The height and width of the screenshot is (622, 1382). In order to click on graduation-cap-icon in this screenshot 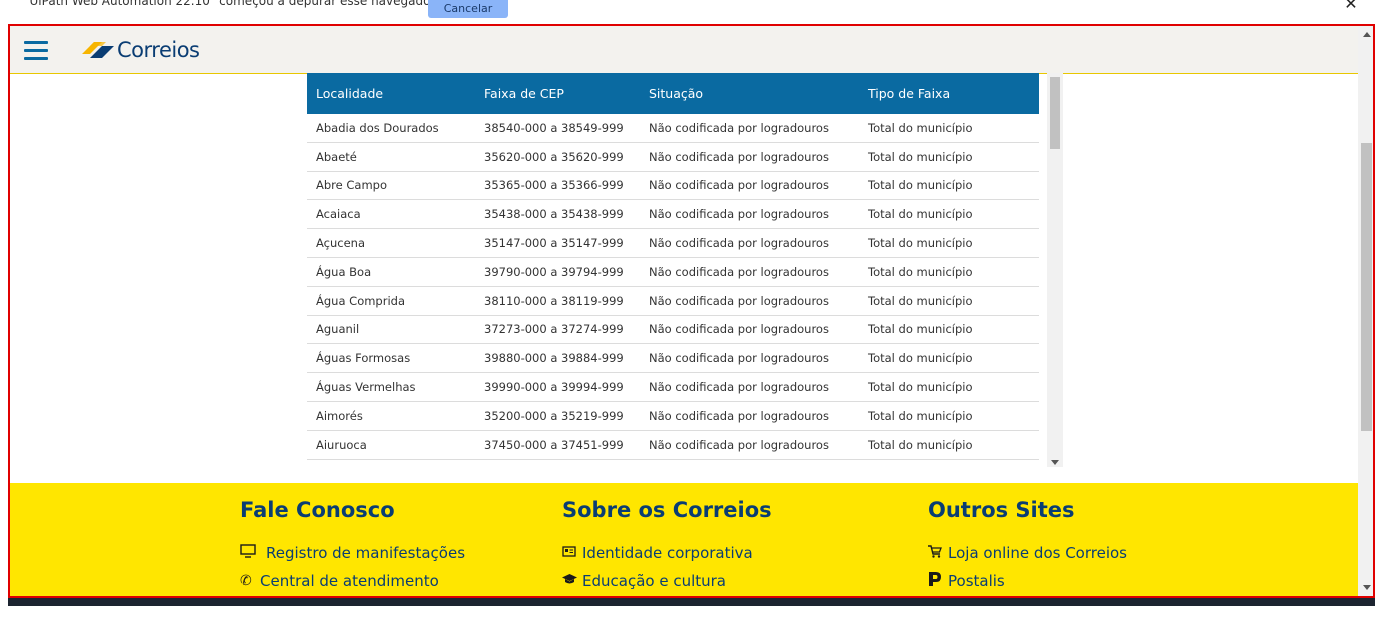, I will do `click(572, 581)`.